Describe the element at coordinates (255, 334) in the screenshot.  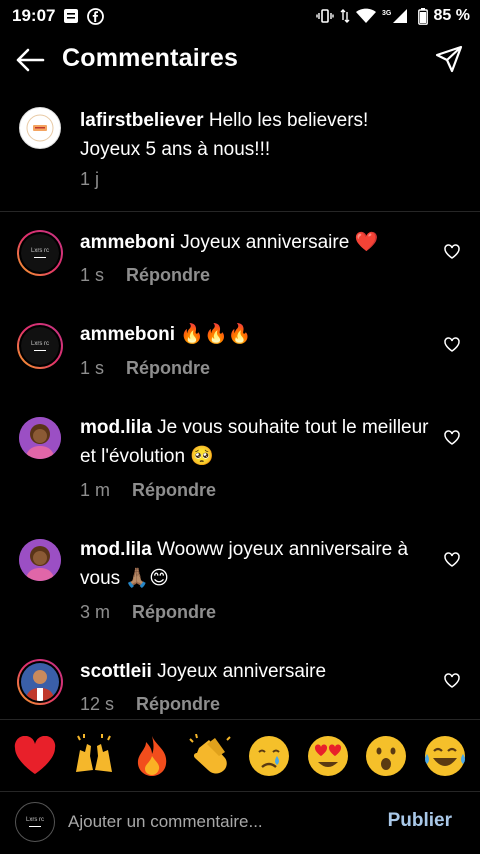
I see `comment-text: ammeboni 🔥🔥🔥` at that location.